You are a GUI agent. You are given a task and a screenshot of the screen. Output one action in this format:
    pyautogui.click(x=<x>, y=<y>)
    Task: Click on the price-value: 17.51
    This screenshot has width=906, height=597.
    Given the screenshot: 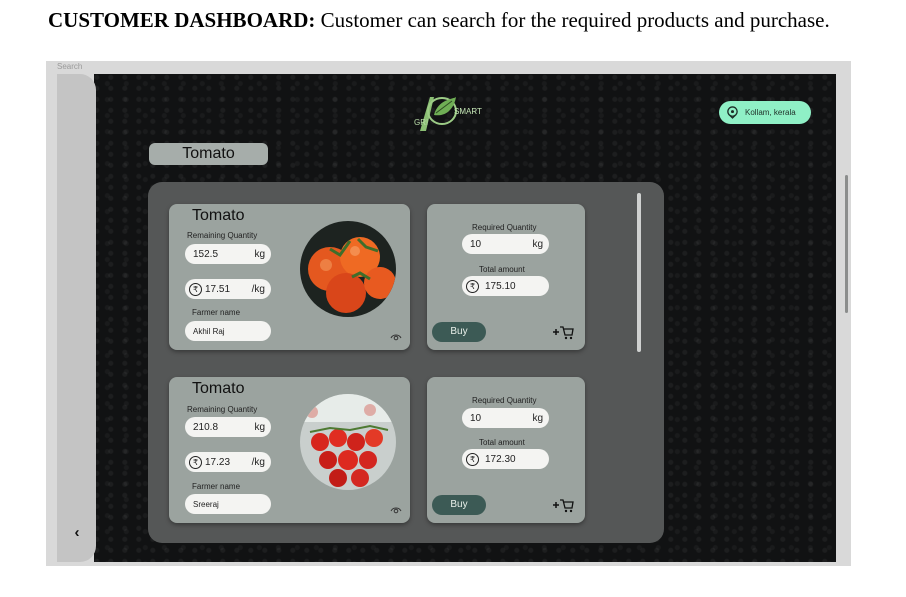 What is the action you would take?
    pyautogui.click(x=218, y=289)
    